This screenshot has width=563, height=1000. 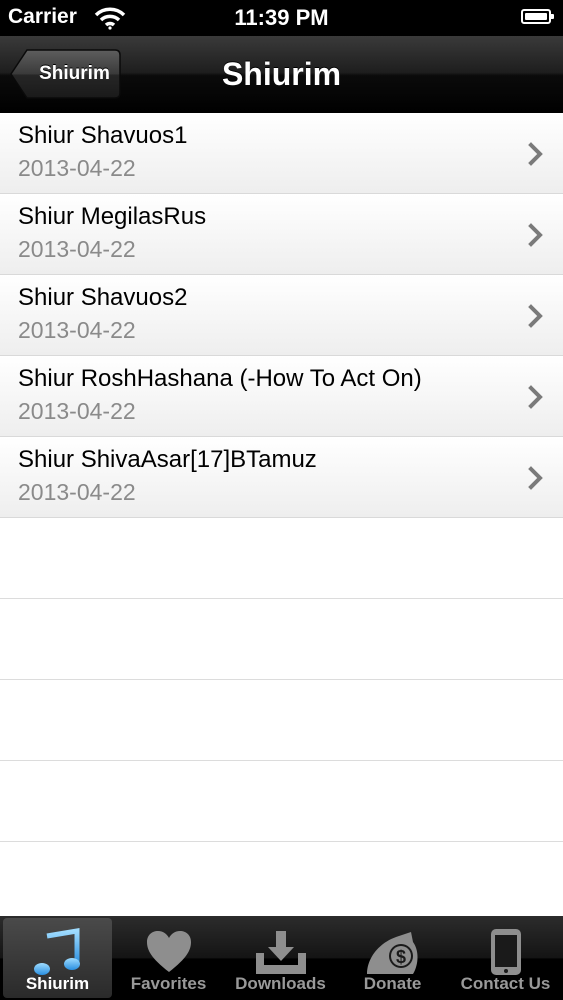 I want to click on tab-label: Contact Us, so click(x=505, y=983).